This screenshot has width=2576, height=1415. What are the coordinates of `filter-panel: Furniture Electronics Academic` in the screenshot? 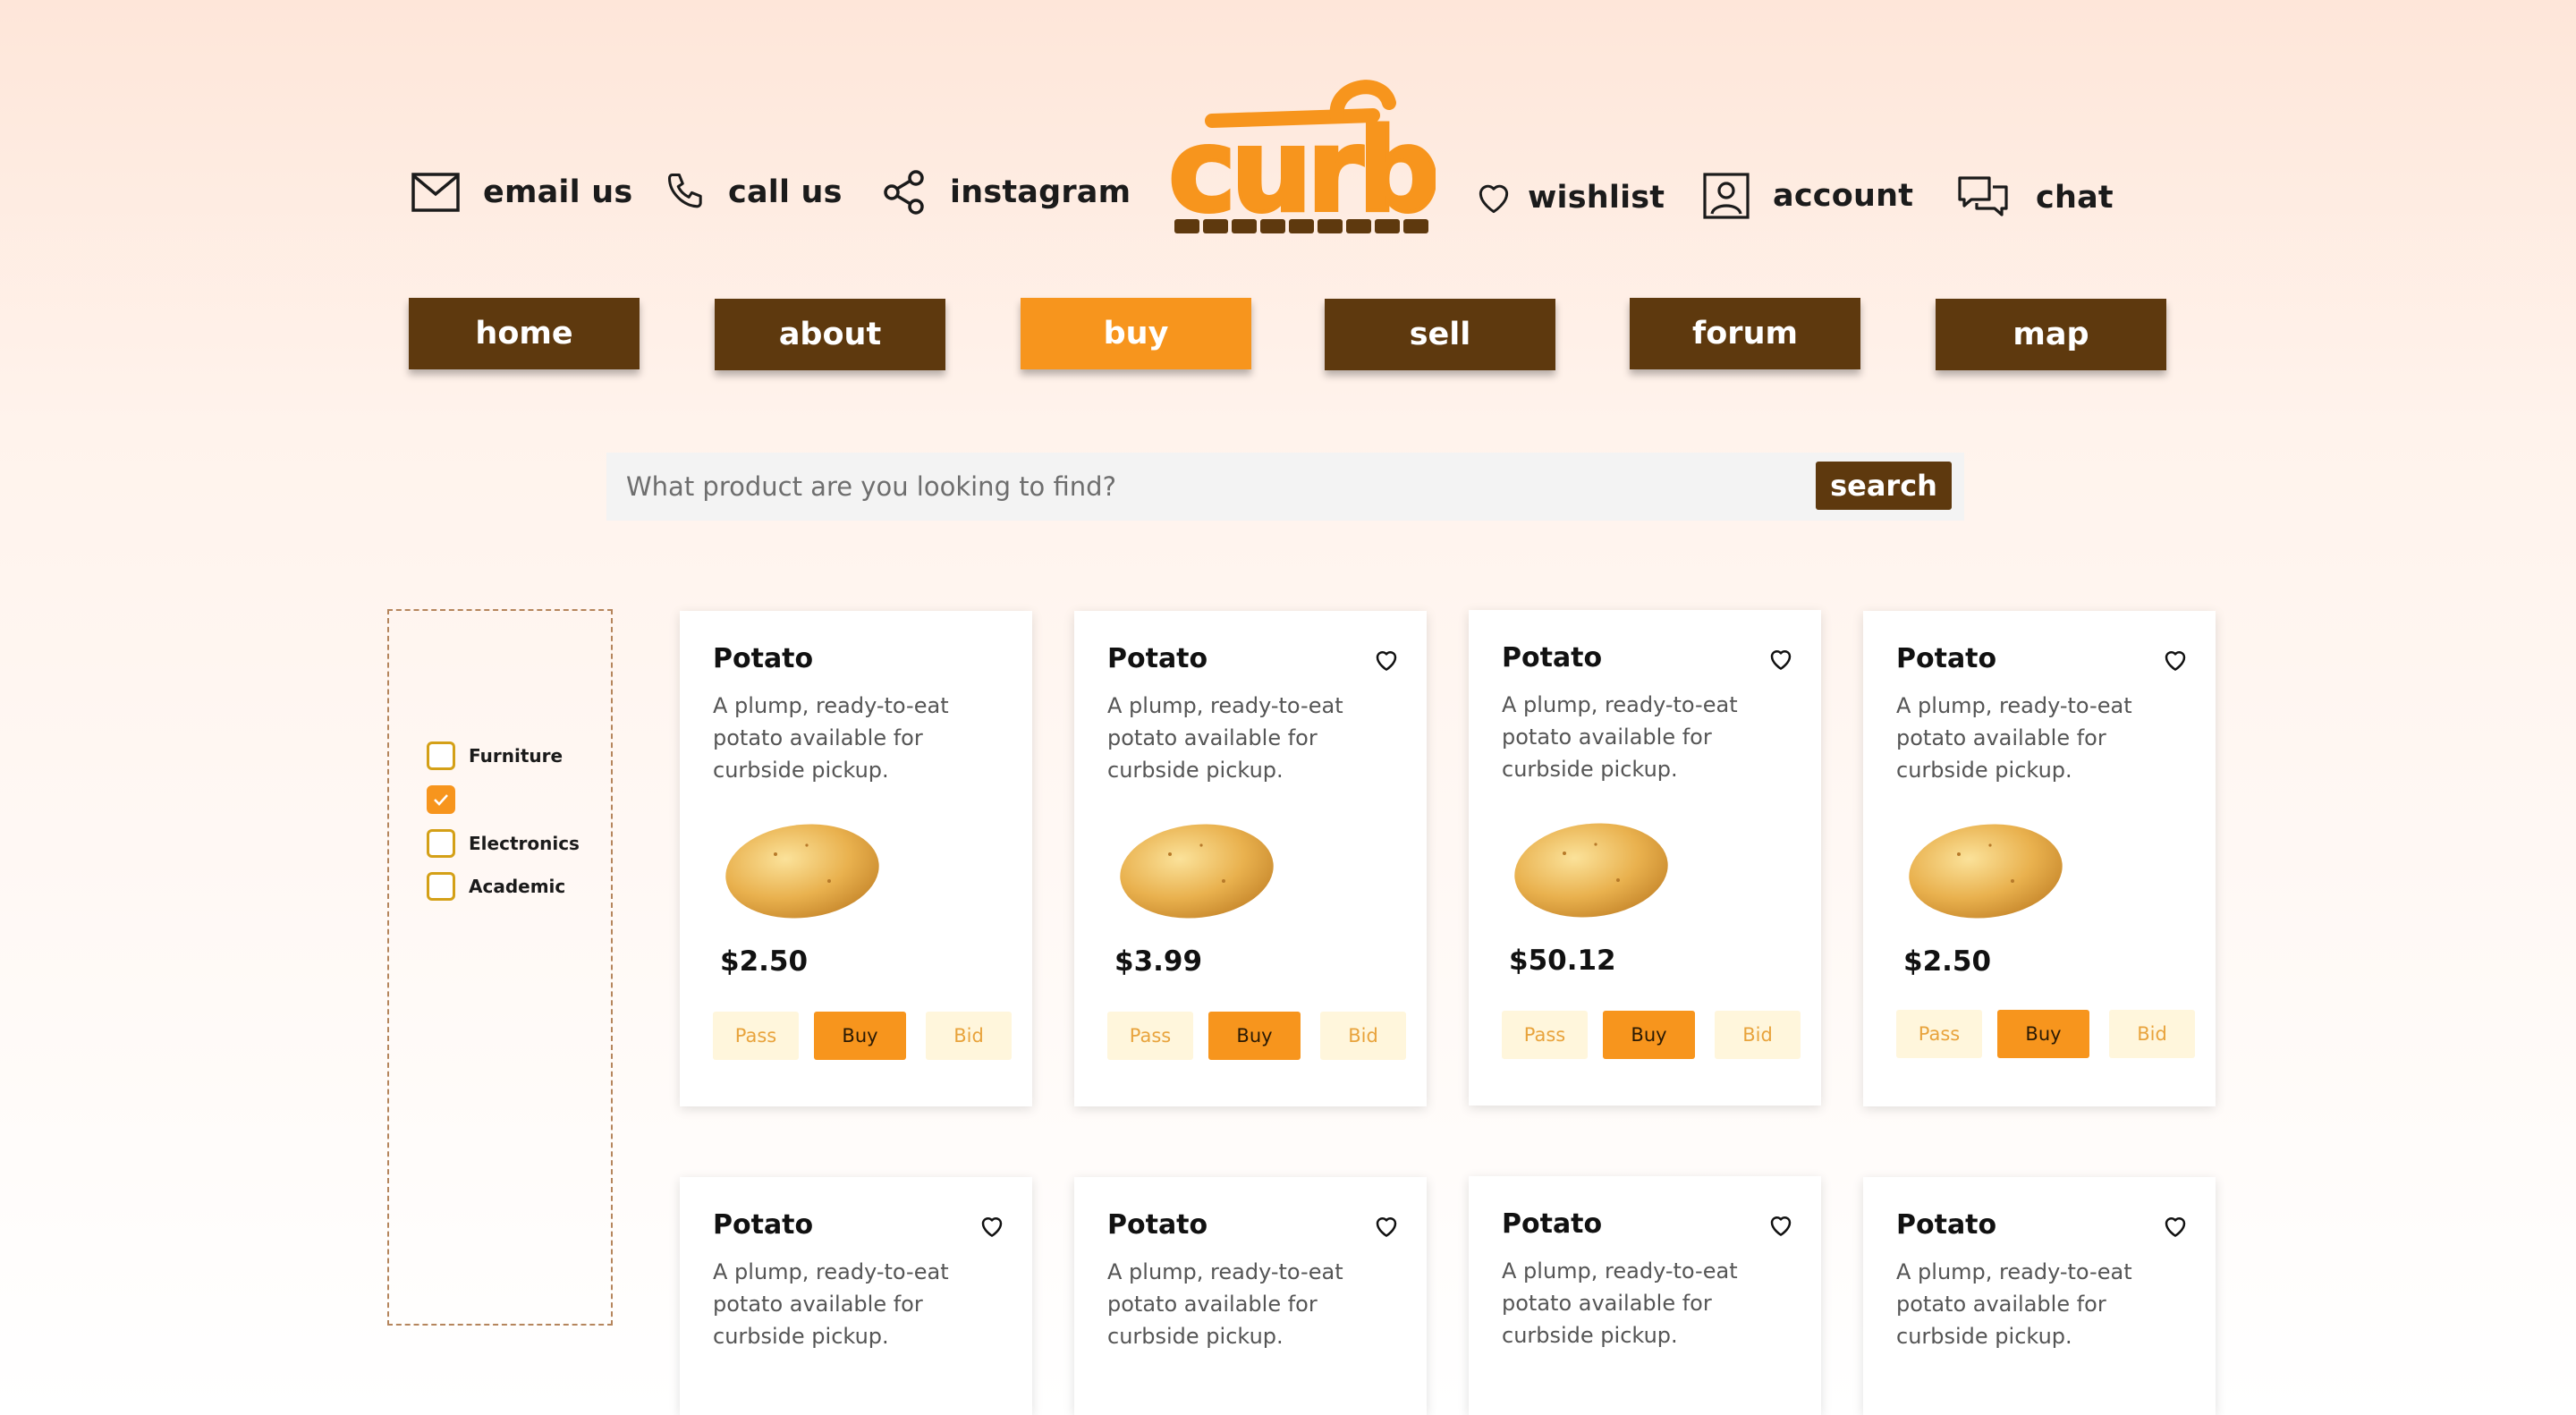 It's located at (500, 968).